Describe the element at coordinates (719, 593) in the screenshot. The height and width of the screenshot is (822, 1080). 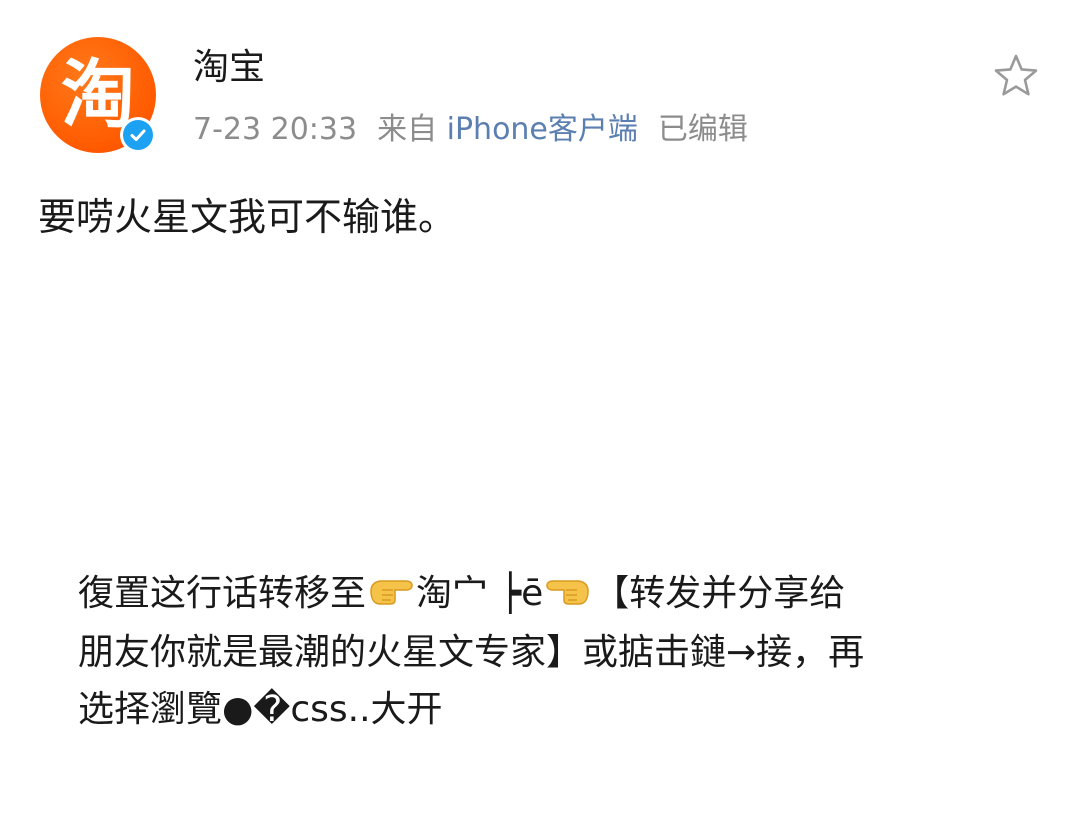
I see `image-text-segment: 【转发并分享给` at that location.